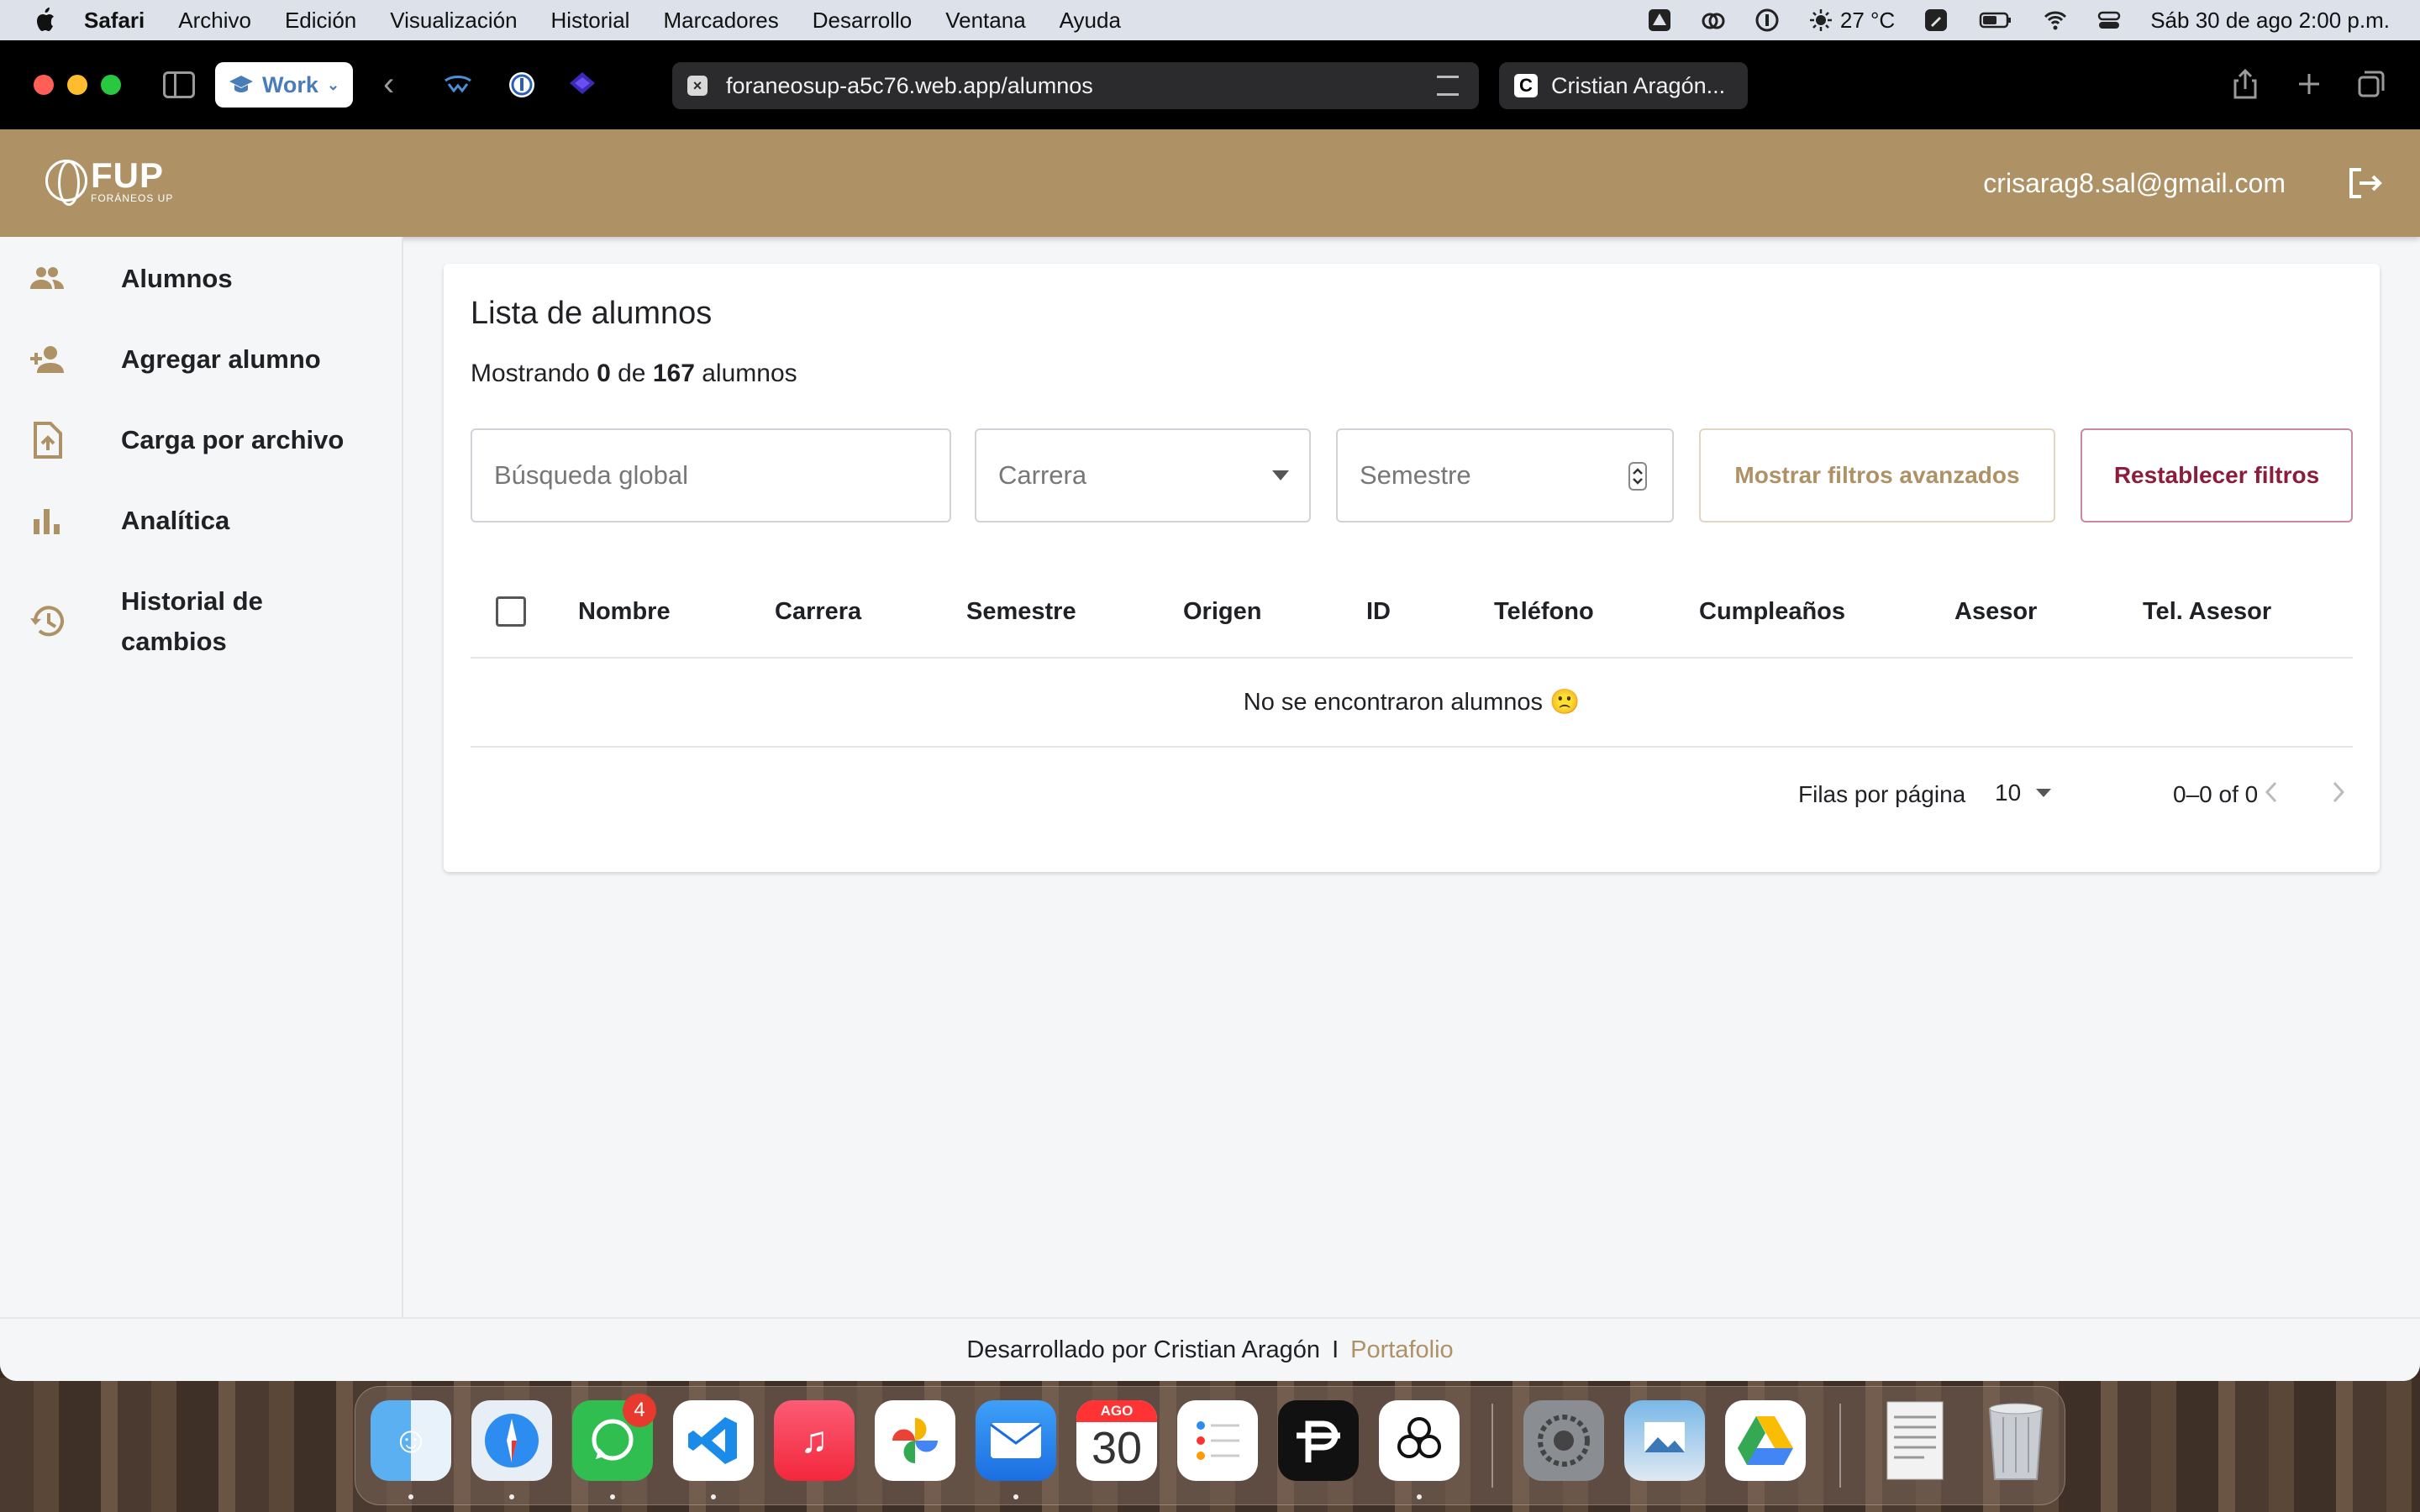  I want to click on profile-switcher: Work ⌄, so click(284, 85).